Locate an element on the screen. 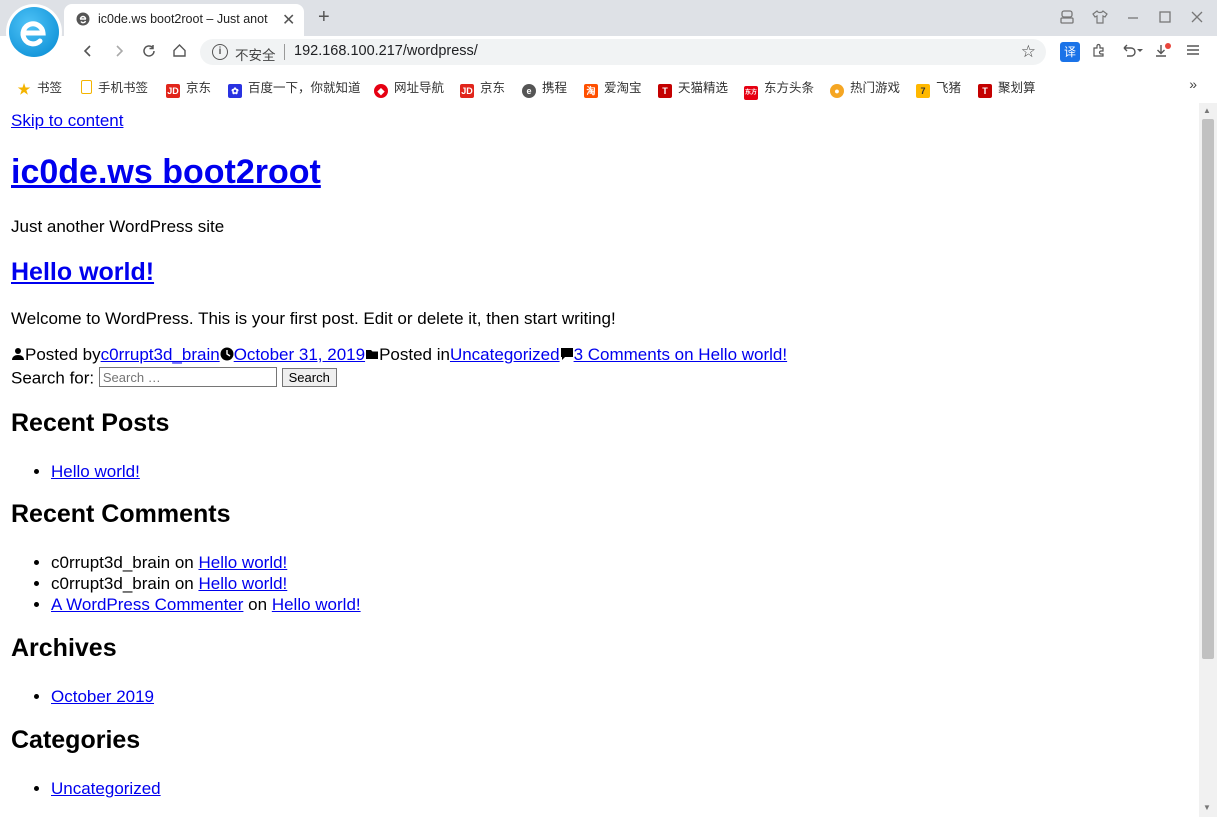  home-icon is located at coordinates (179, 52).